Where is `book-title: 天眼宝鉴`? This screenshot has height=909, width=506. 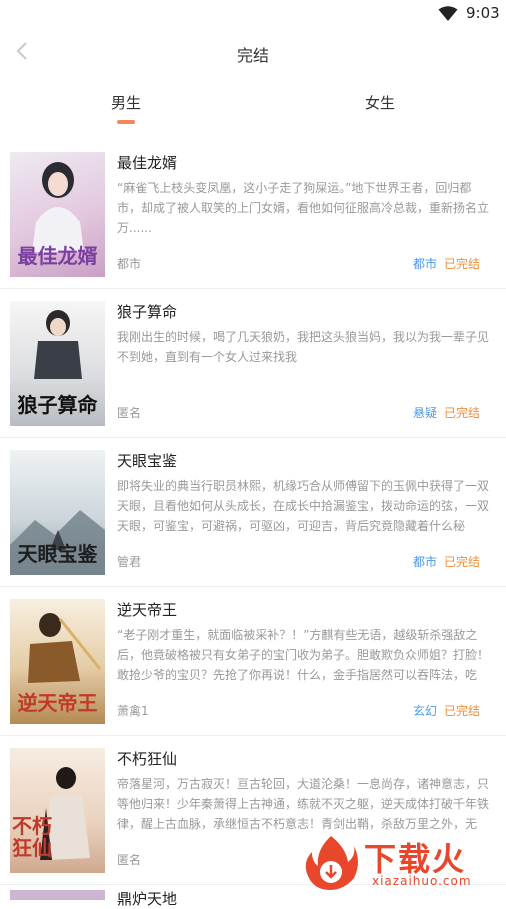 book-title: 天眼宝鉴 is located at coordinates (147, 461).